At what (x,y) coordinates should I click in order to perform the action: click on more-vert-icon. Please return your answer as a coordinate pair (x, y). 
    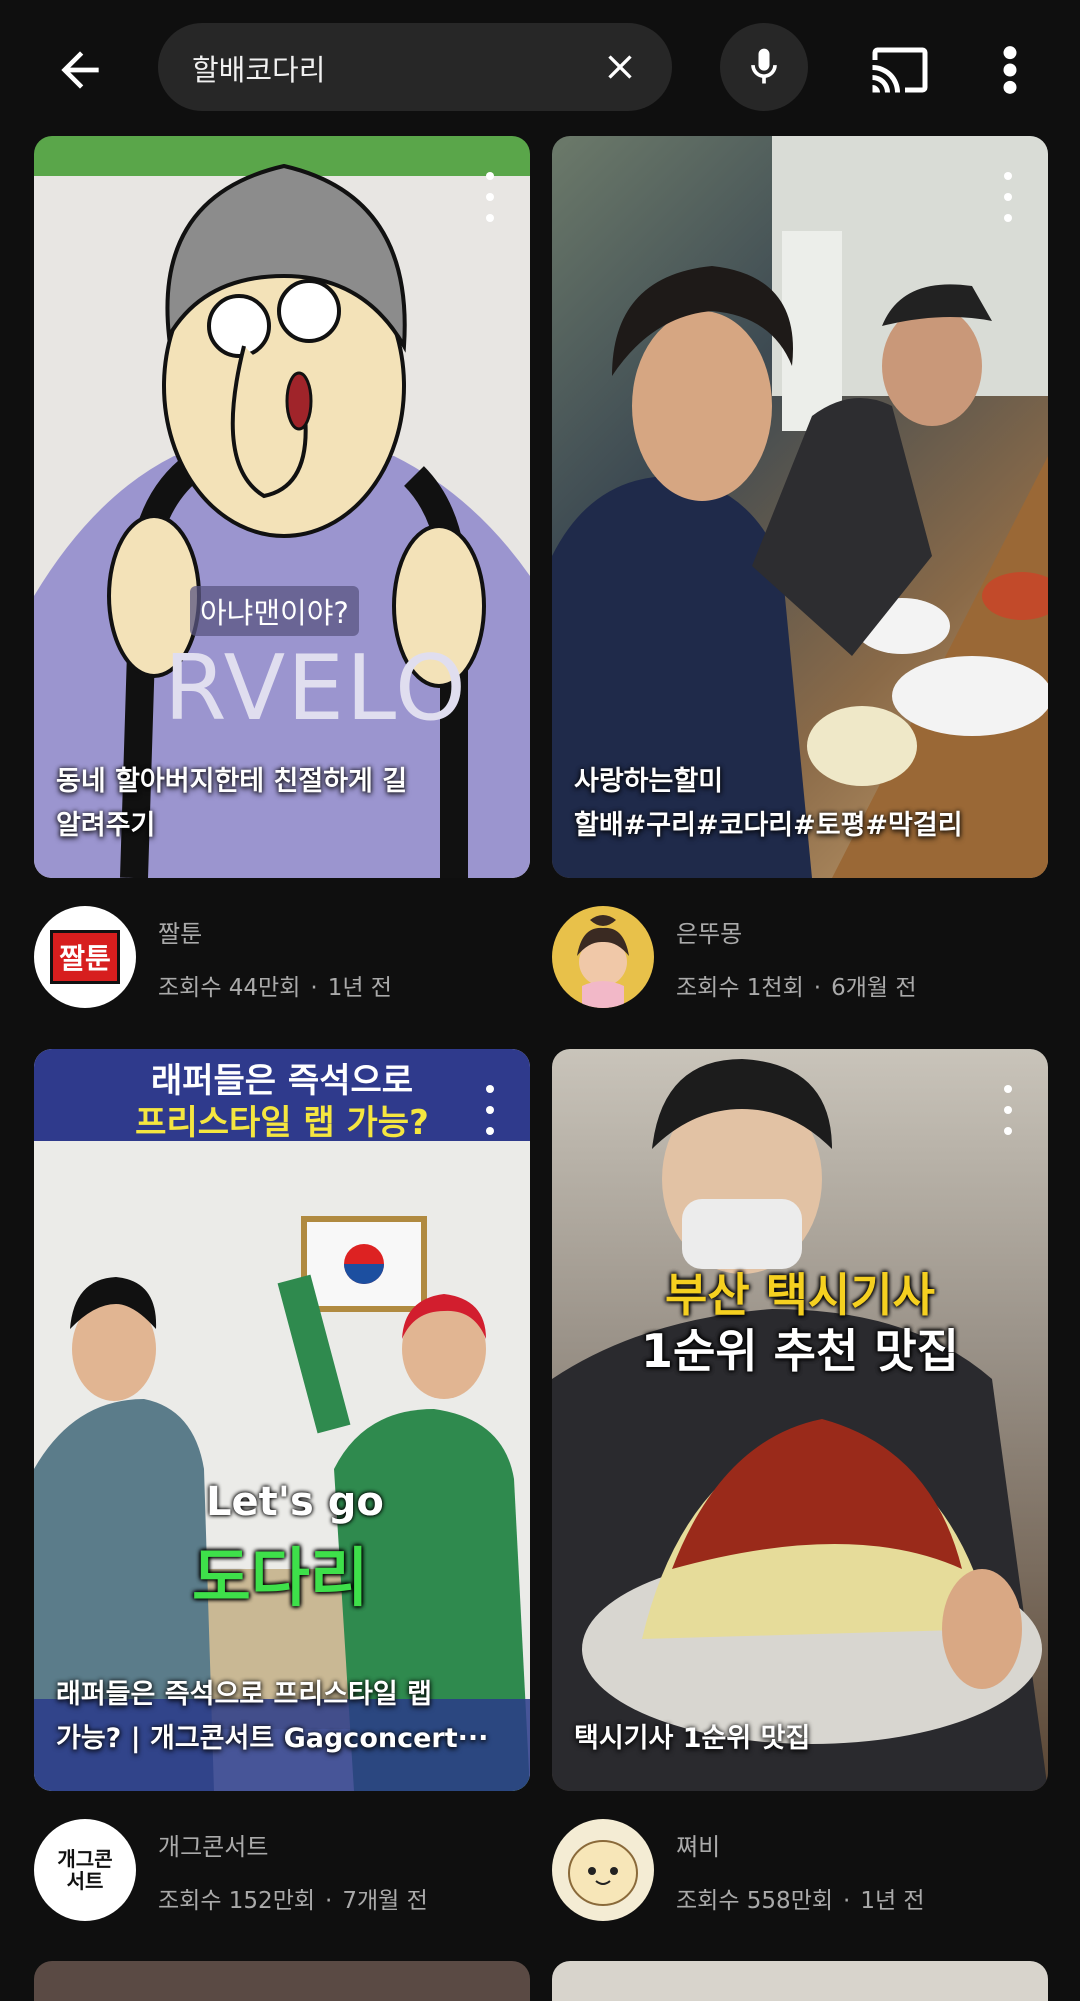
    Looking at the image, I should click on (1010, 70).